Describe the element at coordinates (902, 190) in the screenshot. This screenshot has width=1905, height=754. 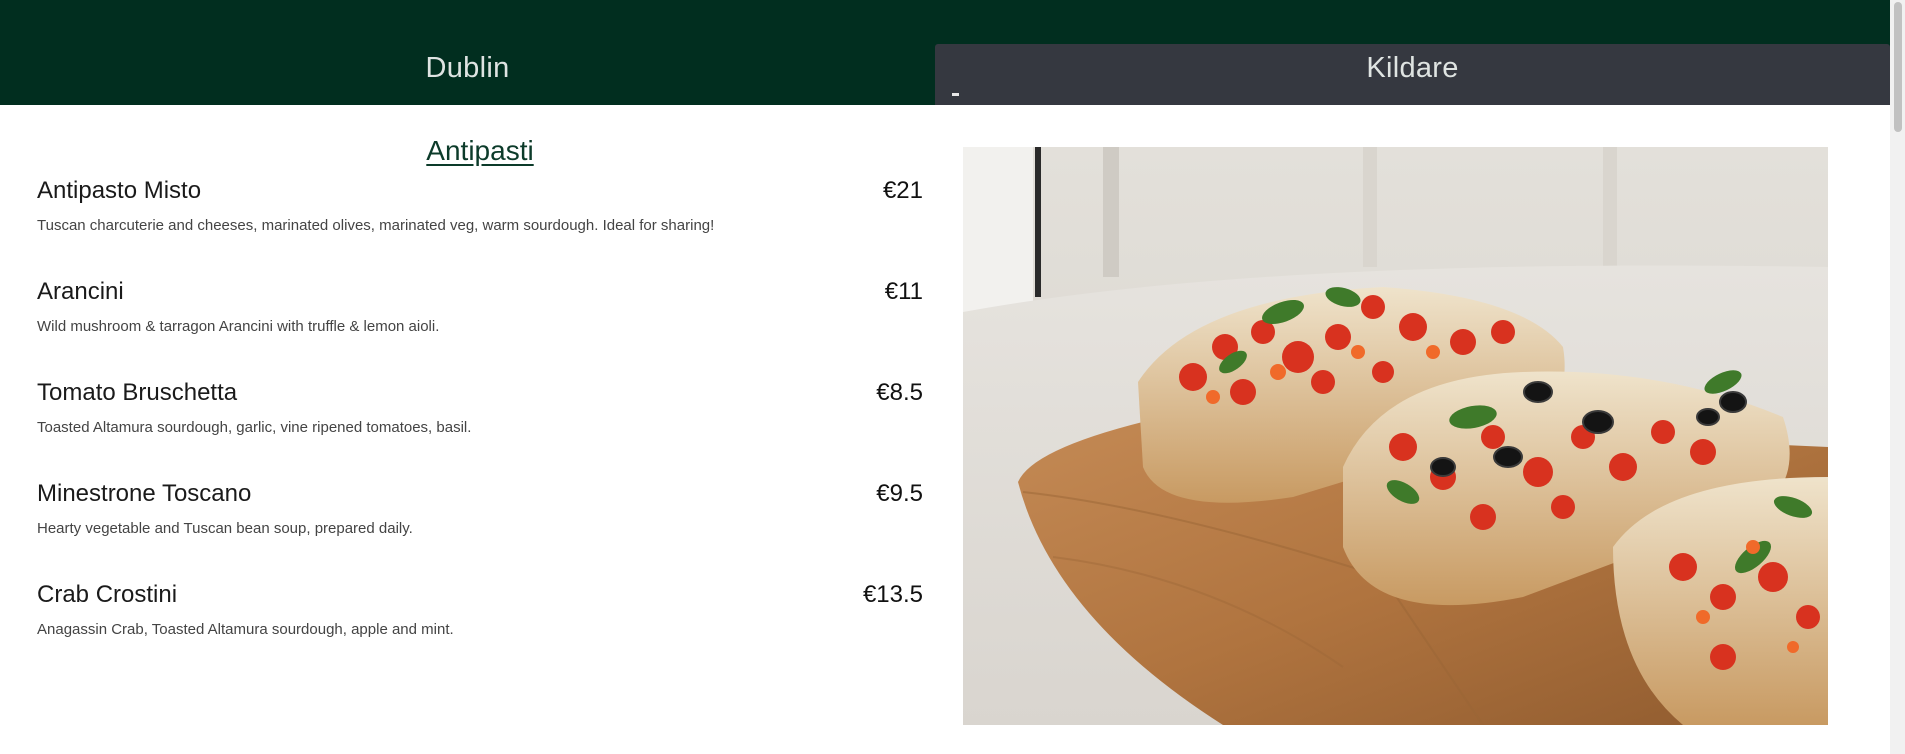
I see `menu-item-price: €21` at that location.